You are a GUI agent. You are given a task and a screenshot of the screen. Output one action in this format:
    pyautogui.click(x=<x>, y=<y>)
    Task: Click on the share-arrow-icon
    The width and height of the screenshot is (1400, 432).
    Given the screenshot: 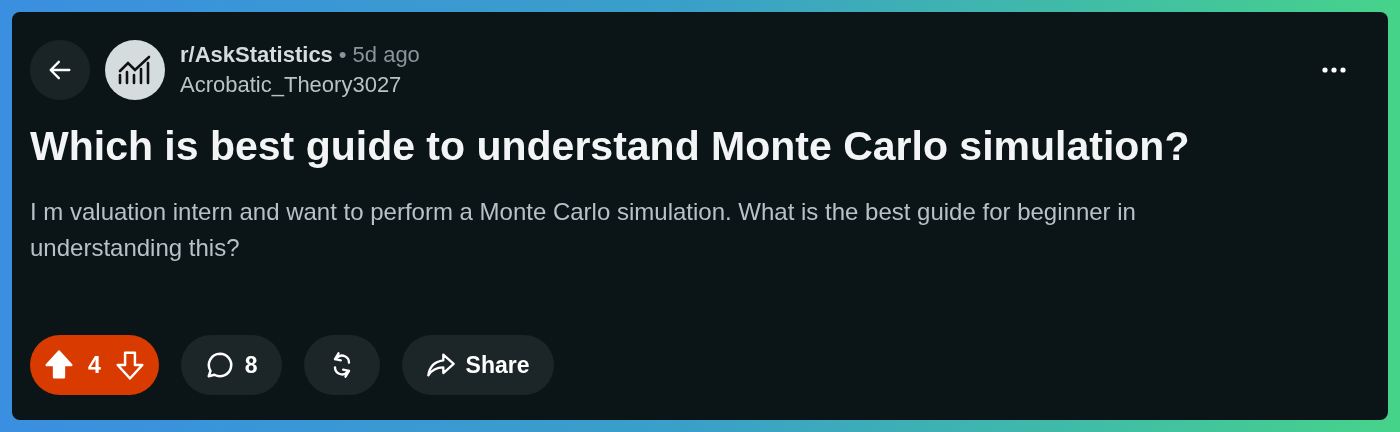 What is the action you would take?
    pyautogui.click(x=440, y=365)
    